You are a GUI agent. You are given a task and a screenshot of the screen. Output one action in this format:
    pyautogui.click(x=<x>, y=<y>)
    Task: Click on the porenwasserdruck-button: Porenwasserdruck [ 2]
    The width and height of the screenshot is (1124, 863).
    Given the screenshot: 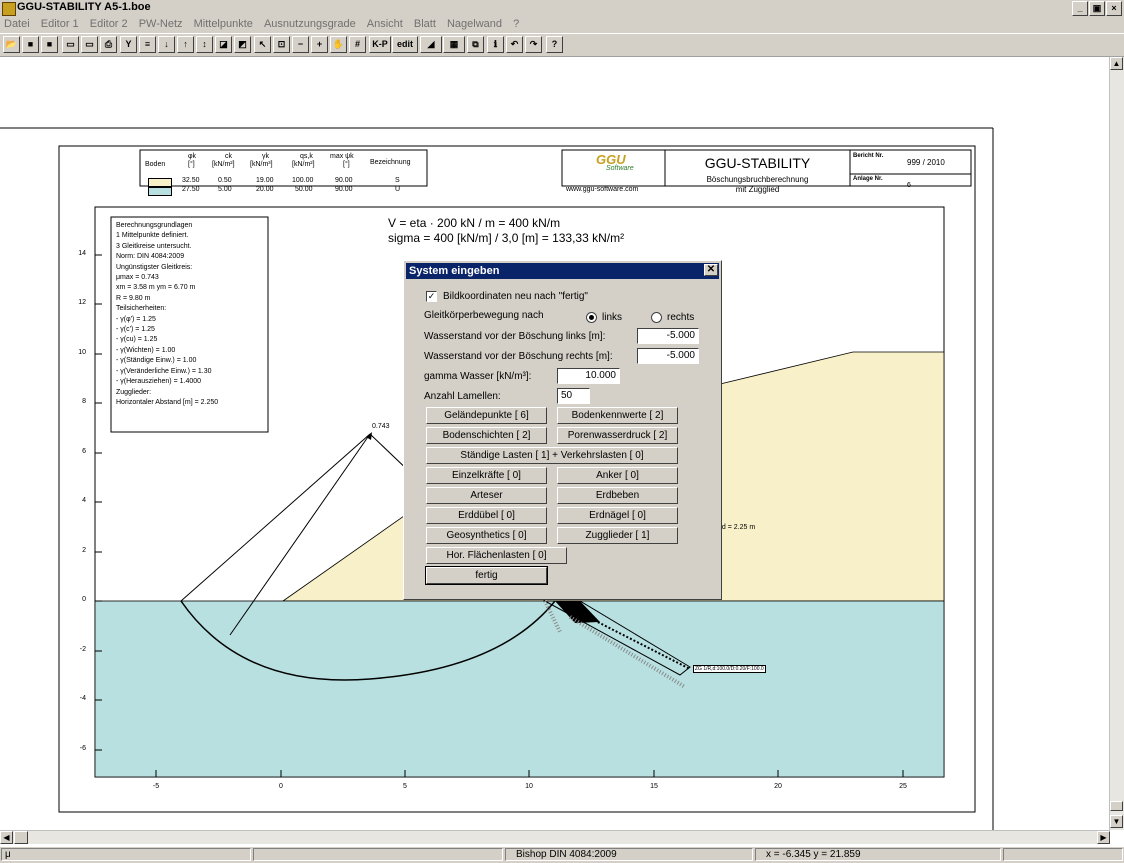 What is the action you would take?
    pyautogui.click(x=617, y=435)
    